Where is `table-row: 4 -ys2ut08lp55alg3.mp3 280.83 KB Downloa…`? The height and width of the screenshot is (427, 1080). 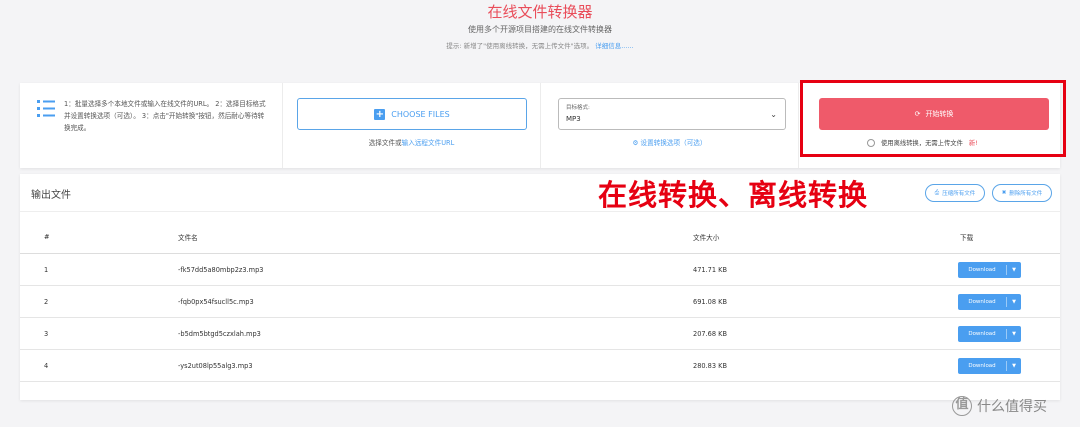 table-row: 4 -ys2ut08lp55alg3.mp3 280.83 KB Downloa… is located at coordinates (540, 366).